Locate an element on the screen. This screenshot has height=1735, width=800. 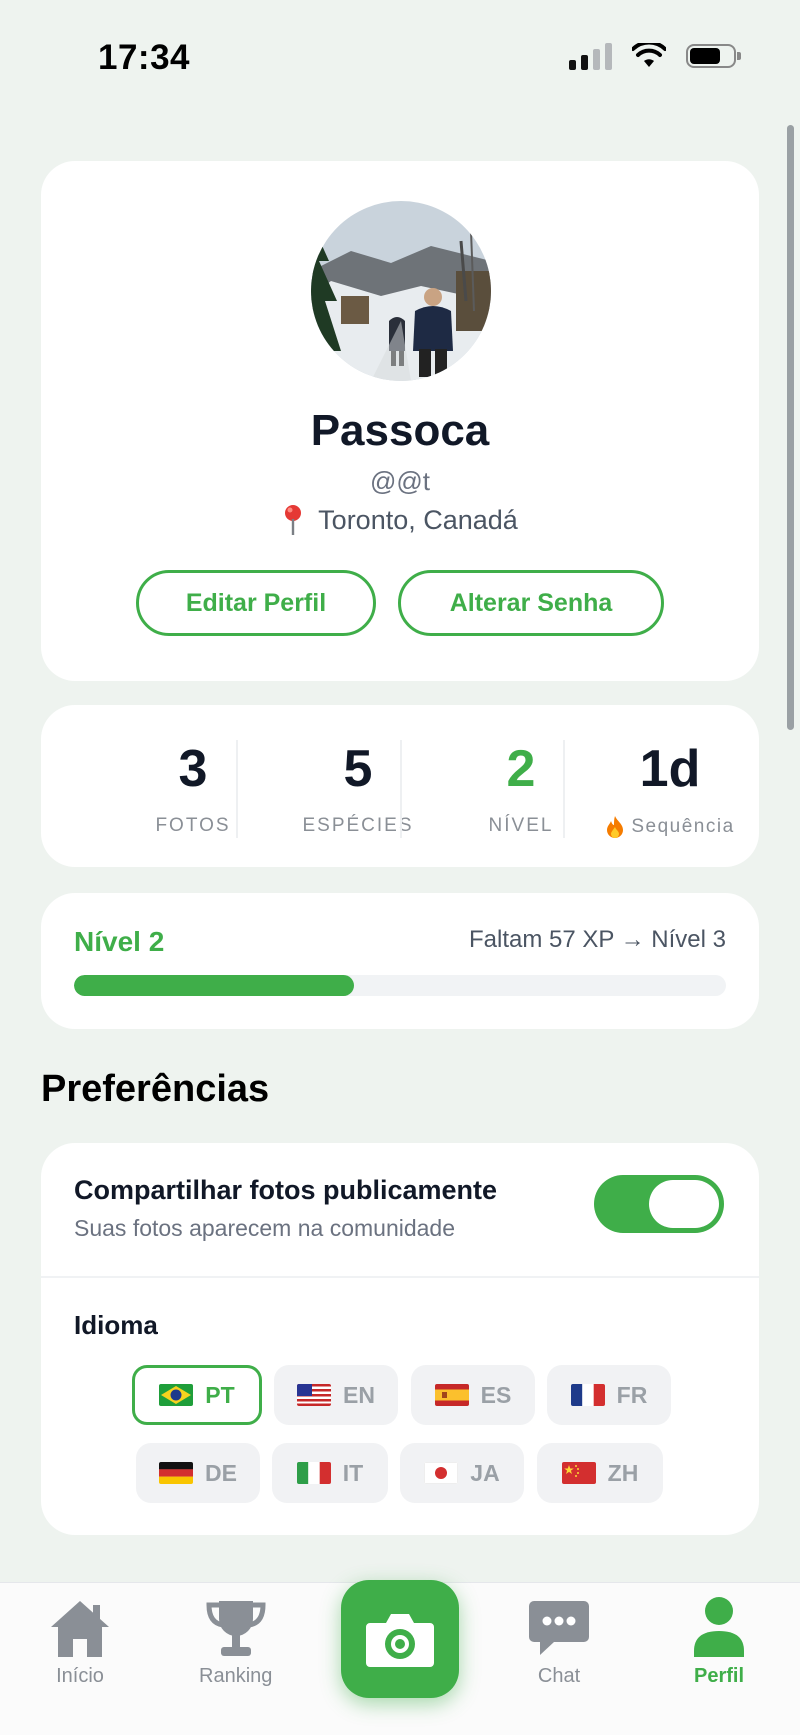
avatar is located at coordinates (401, 291).